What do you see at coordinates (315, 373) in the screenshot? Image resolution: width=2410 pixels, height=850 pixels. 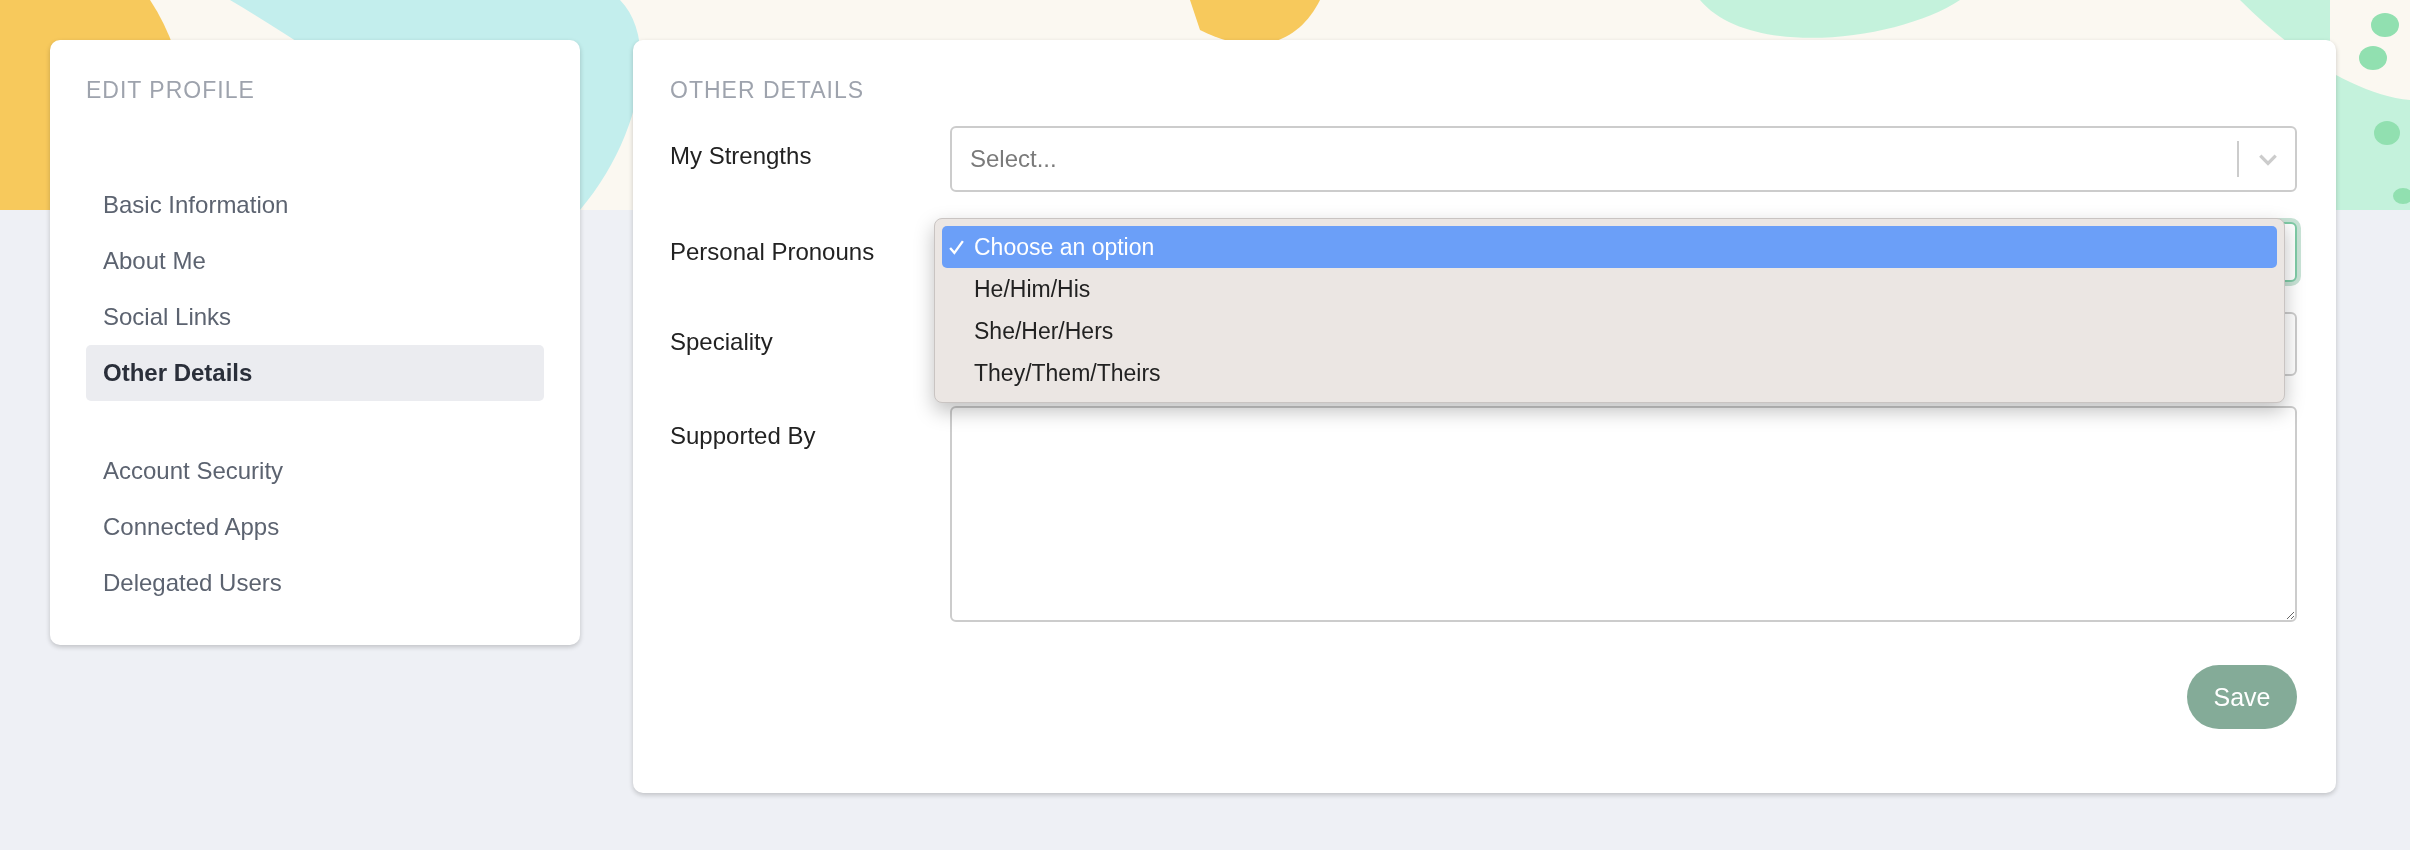 I see `sidebar-item: Other Details` at bounding box center [315, 373].